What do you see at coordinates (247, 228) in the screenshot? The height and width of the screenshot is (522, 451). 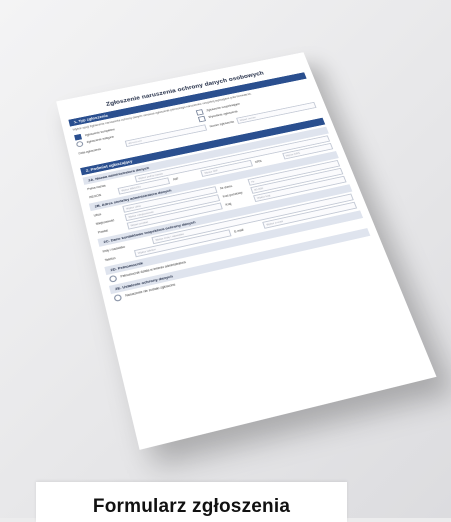 I see `email-label: E-mail` at bounding box center [247, 228].